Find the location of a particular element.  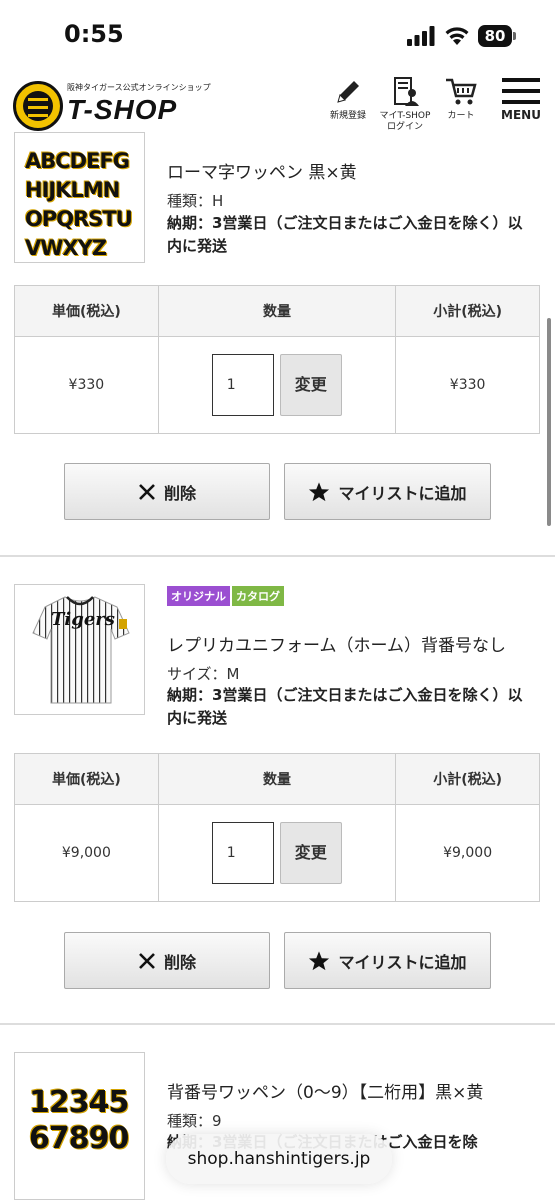

product-attribute: 種類：H is located at coordinates (195, 201).